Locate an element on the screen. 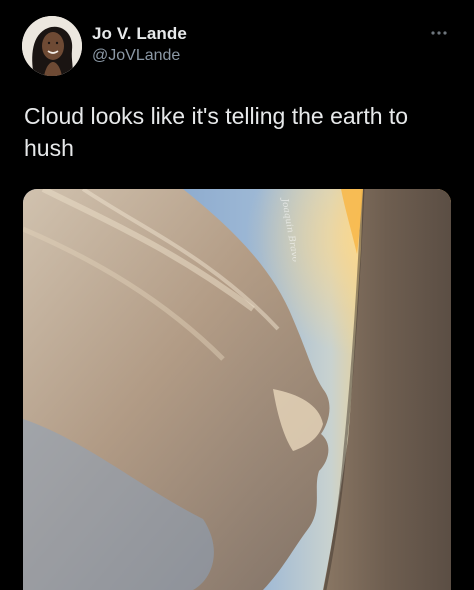 This screenshot has width=474, height=590. watermark-text: Joaquin Bravo is located at coordinates (287, 230).